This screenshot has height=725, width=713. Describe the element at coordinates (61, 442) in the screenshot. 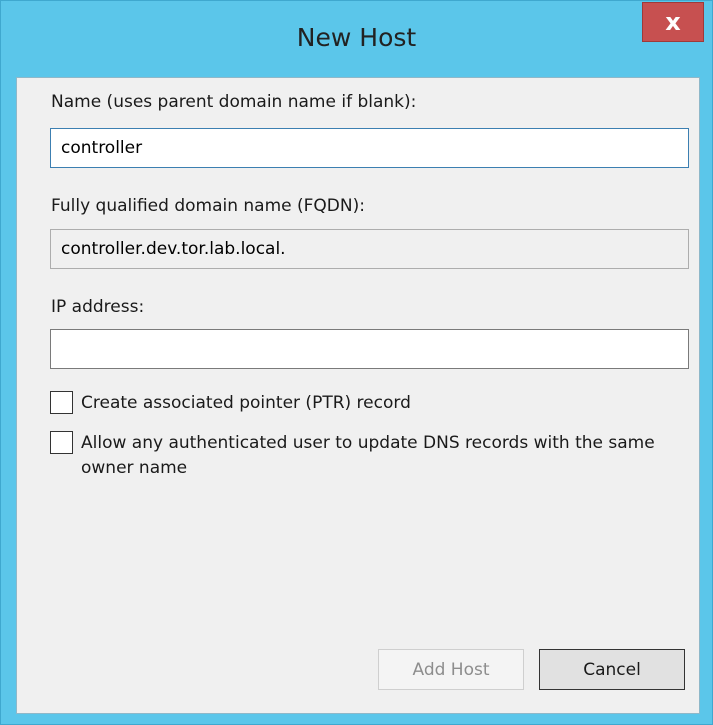

I see `allow-update-checkbox` at that location.